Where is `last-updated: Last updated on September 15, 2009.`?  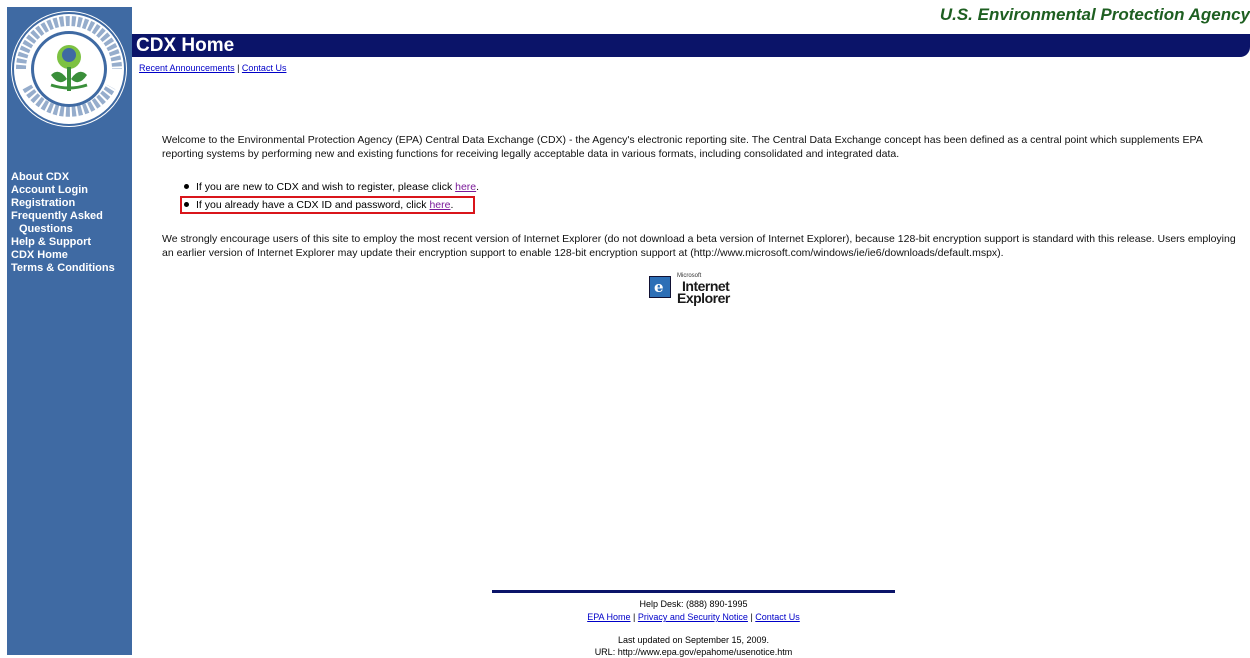
last-updated: Last updated on September 15, 2009. is located at coordinates (693, 640).